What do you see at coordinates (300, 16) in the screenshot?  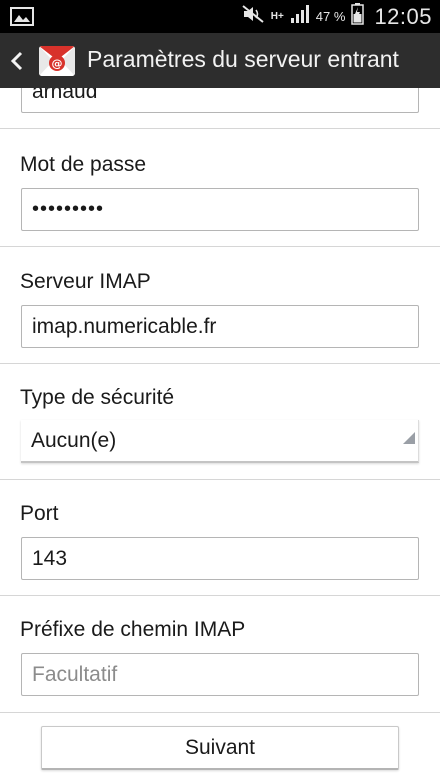 I see `signal-icon` at bounding box center [300, 16].